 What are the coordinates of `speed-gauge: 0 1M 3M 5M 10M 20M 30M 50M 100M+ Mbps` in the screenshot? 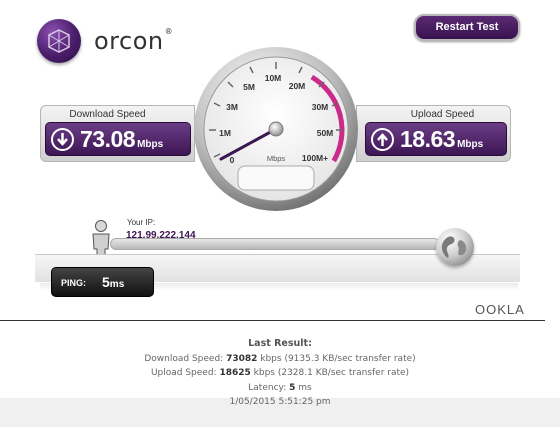 It's located at (276, 129).